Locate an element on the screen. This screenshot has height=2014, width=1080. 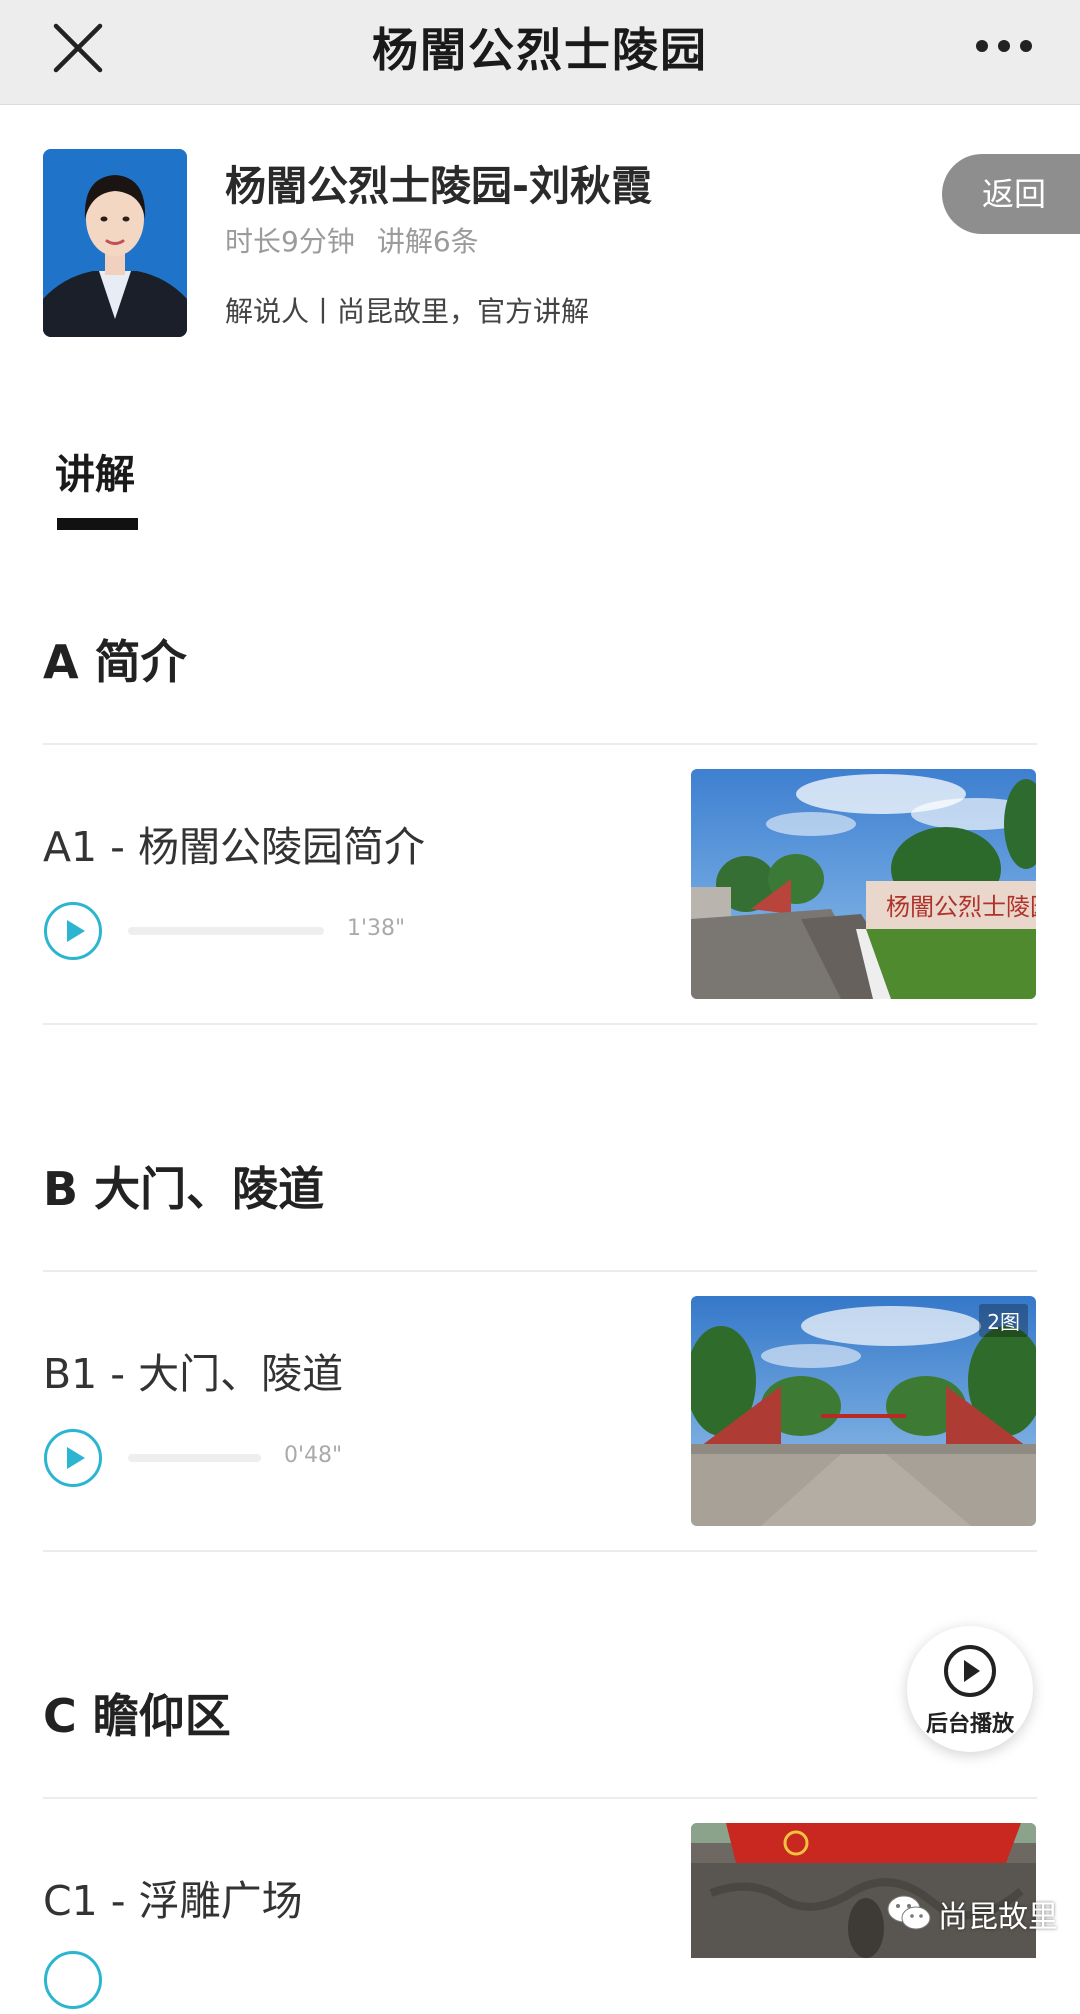
guide-title: 杨闇公烈士陵园-刘秋霞 is located at coordinates (439, 186).